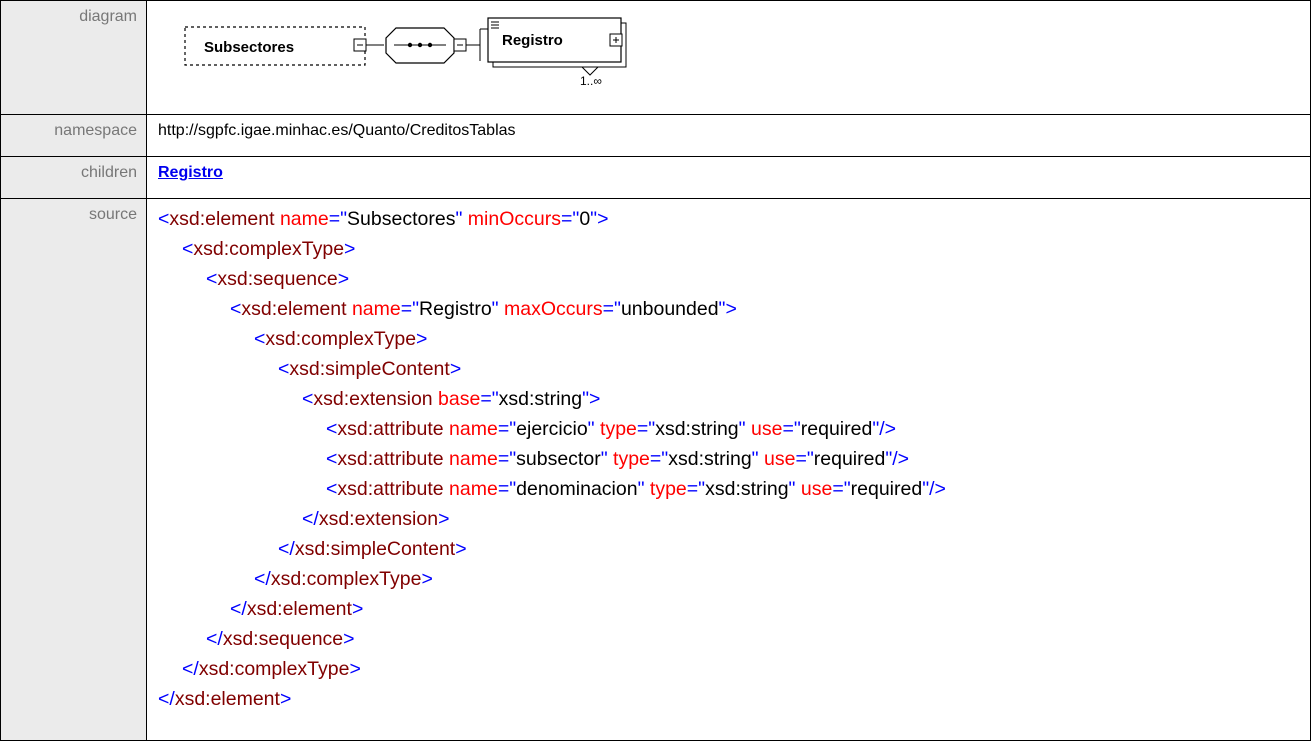 The width and height of the screenshot is (1311, 741). Describe the element at coordinates (734, 249) in the screenshot. I see `source-line: <xsd:complexType>` at that location.